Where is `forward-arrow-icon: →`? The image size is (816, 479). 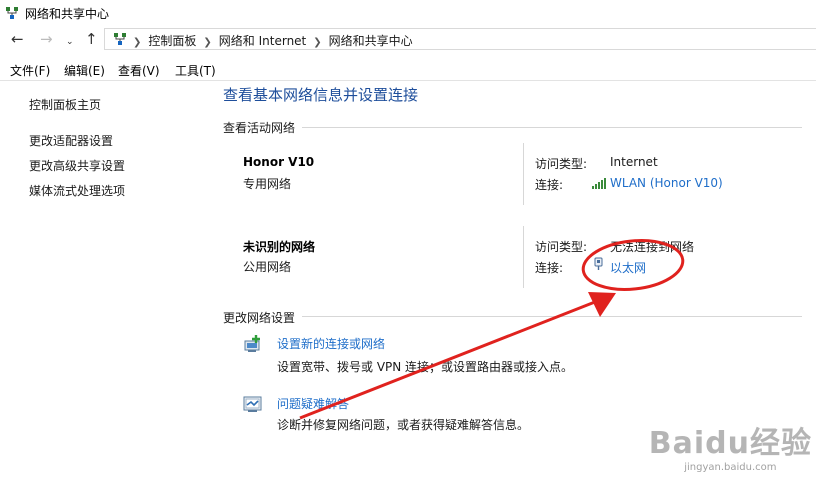
forward-arrow-icon: → is located at coordinates (46, 39).